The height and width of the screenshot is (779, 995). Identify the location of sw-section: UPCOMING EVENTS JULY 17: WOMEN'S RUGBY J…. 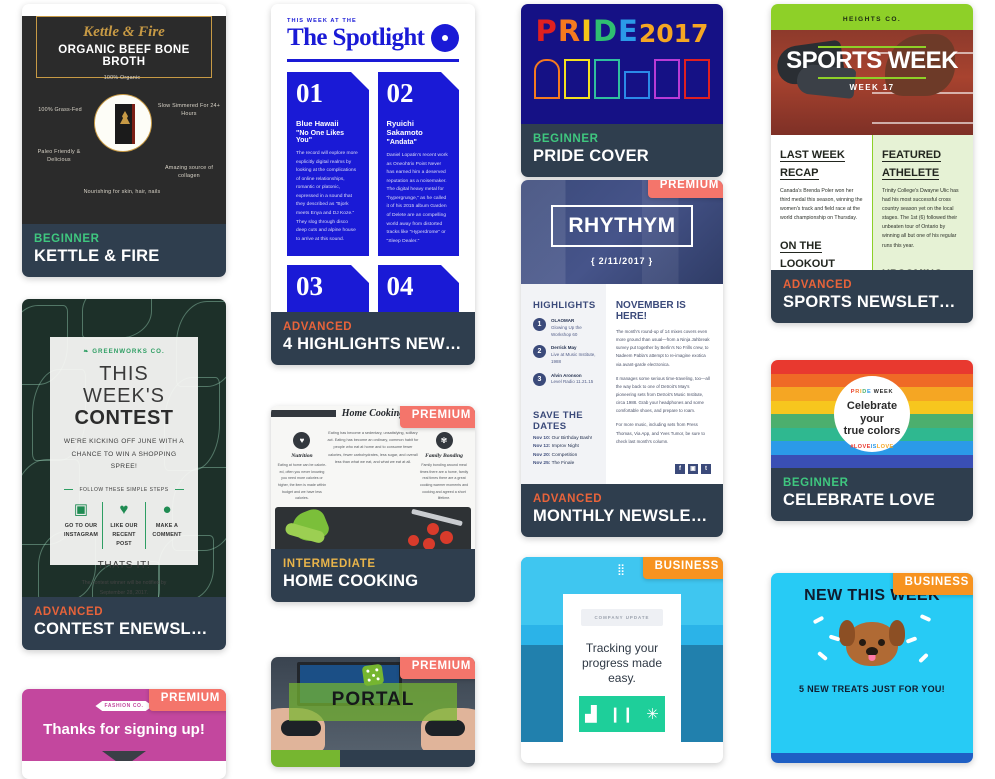
(923, 267).